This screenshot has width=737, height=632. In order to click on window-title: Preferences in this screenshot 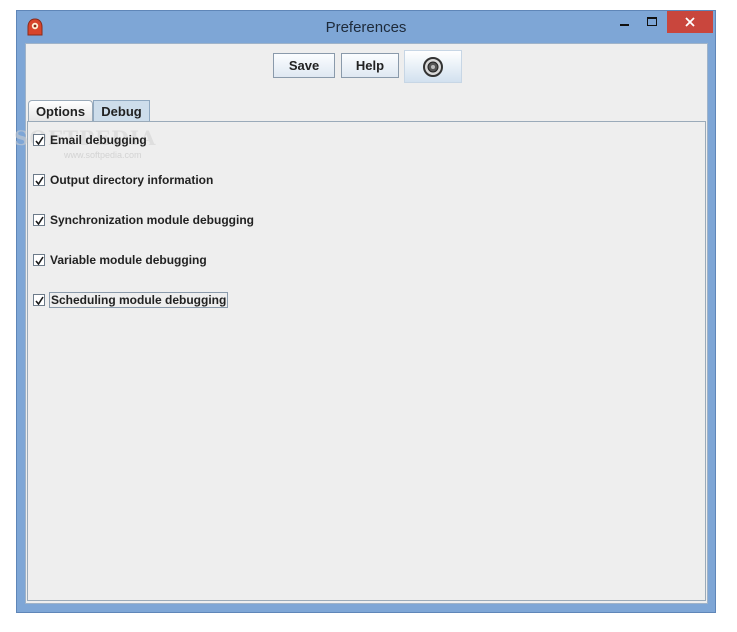, I will do `click(366, 27)`.